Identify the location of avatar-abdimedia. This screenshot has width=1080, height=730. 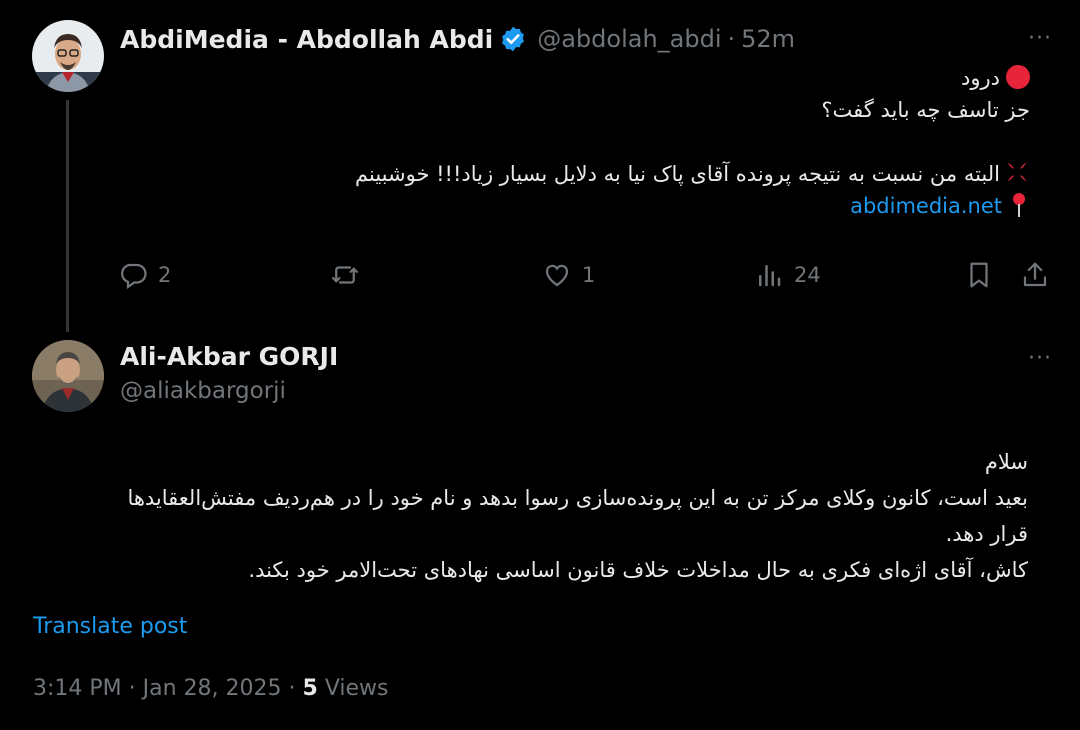
(68, 56).